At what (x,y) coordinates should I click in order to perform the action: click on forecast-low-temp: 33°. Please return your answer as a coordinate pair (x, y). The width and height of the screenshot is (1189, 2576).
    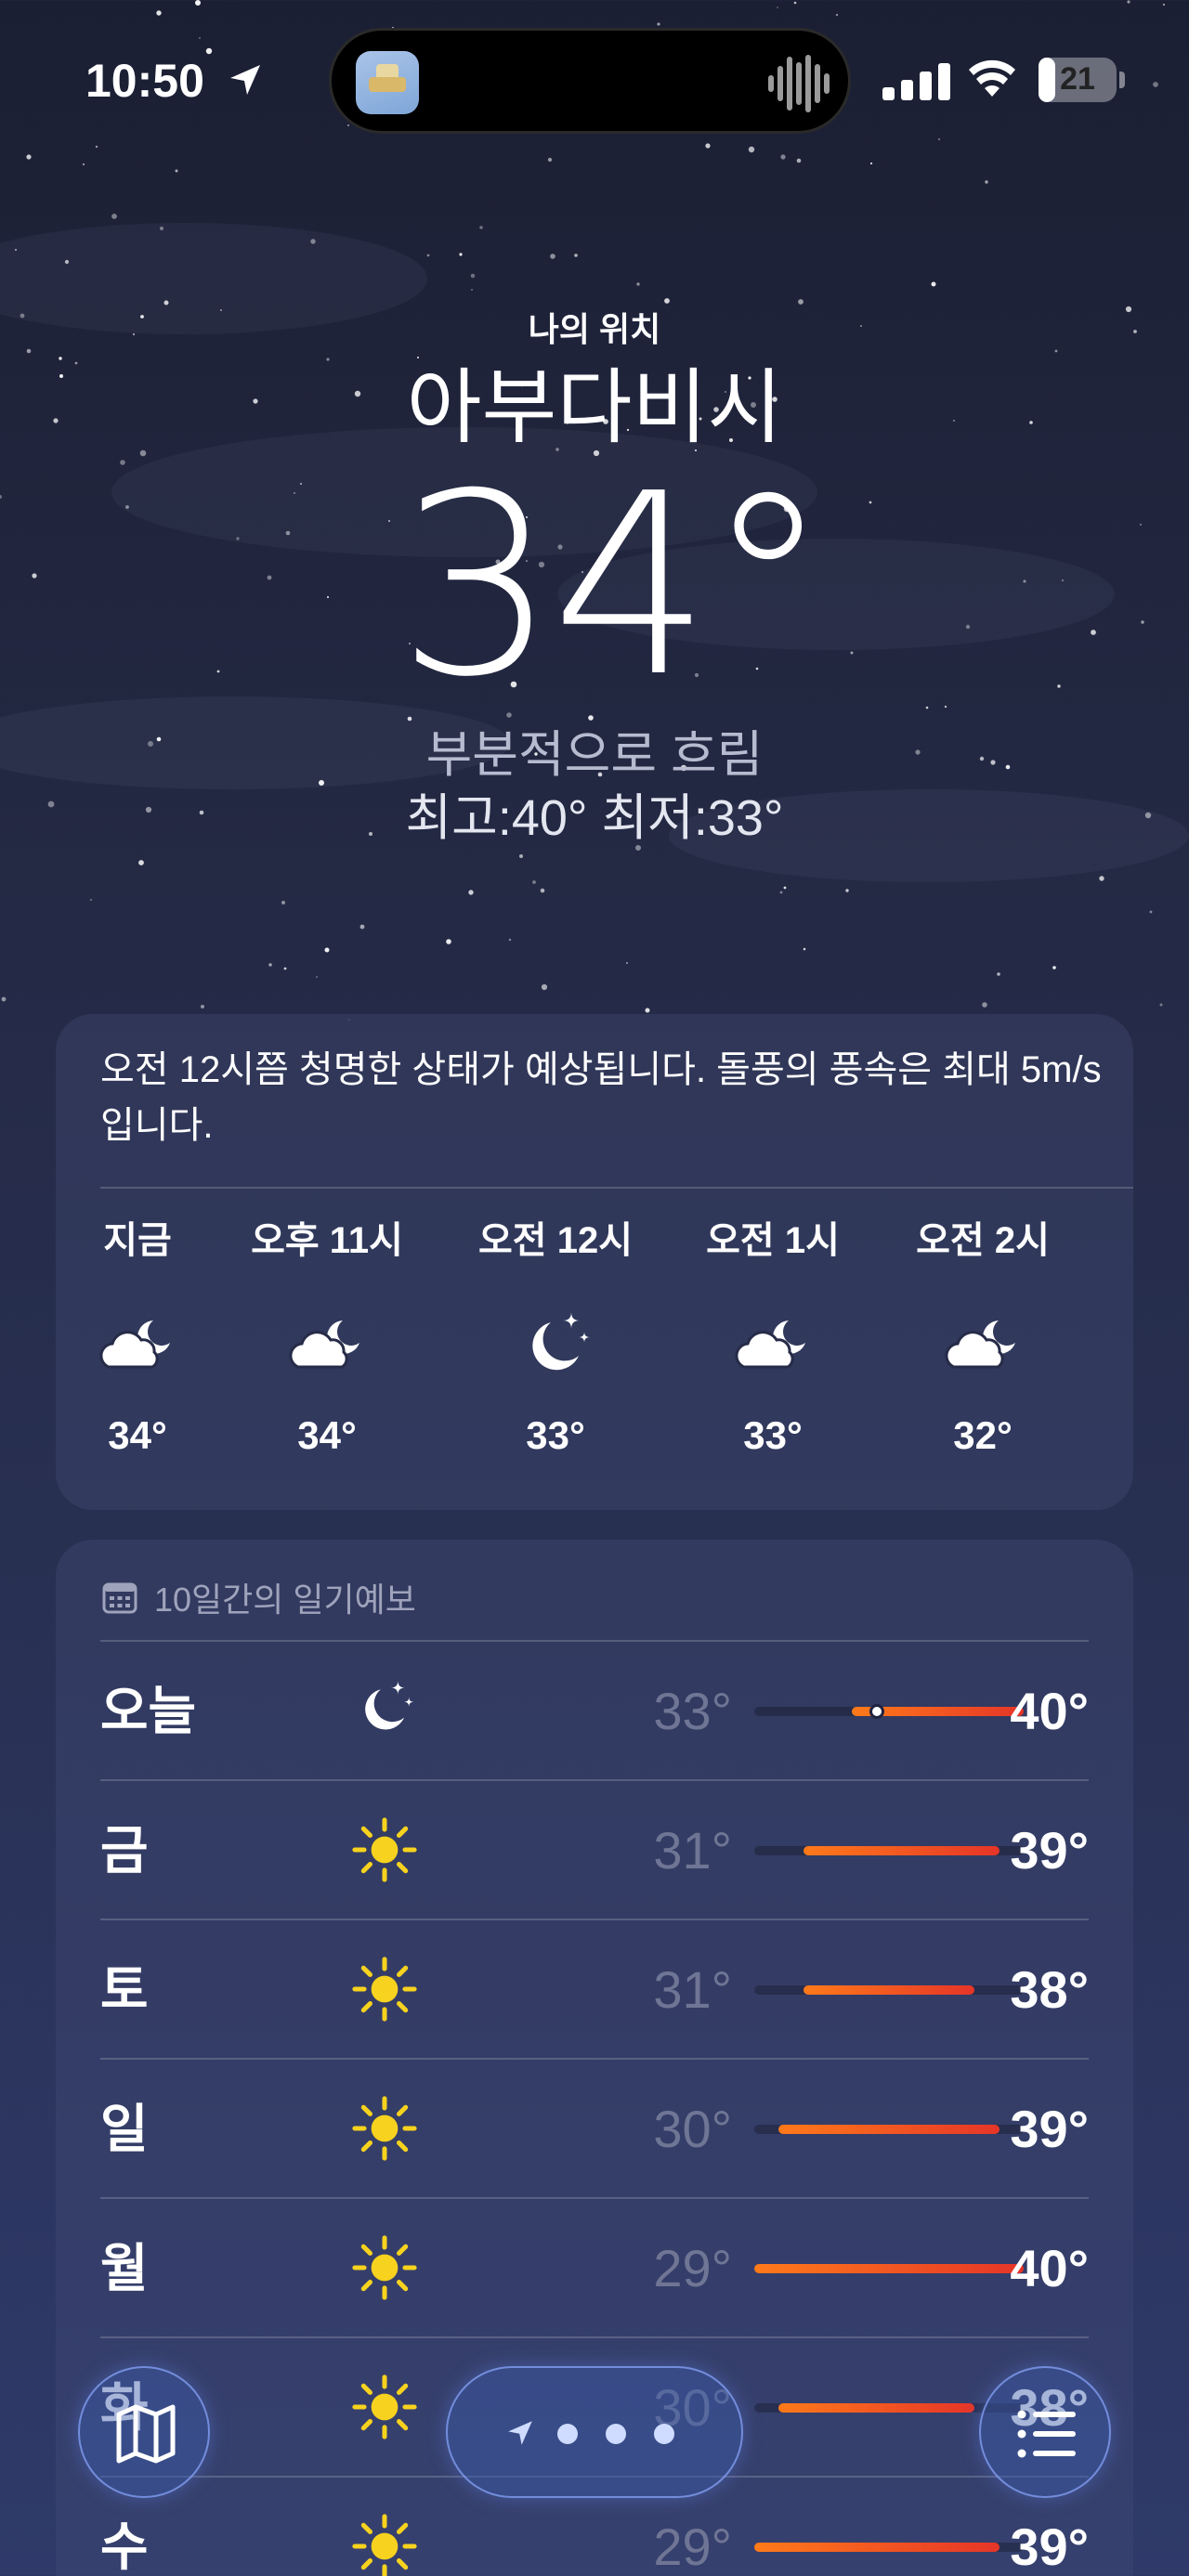
    Looking at the image, I should click on (692, 1711).